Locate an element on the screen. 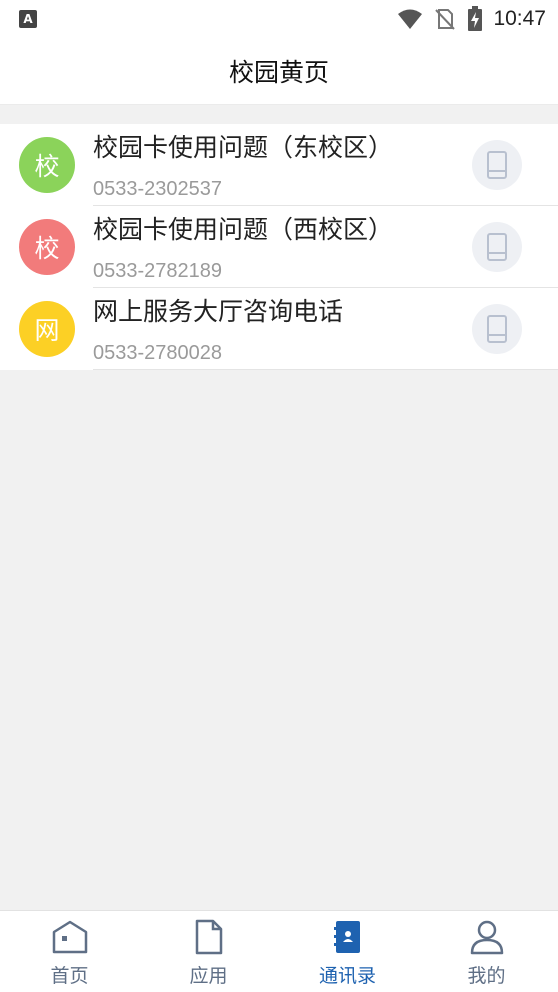 The image size is (558, 992). contact-name: 网上服务大厅咨询电话 is located at coordinates (218, 311).